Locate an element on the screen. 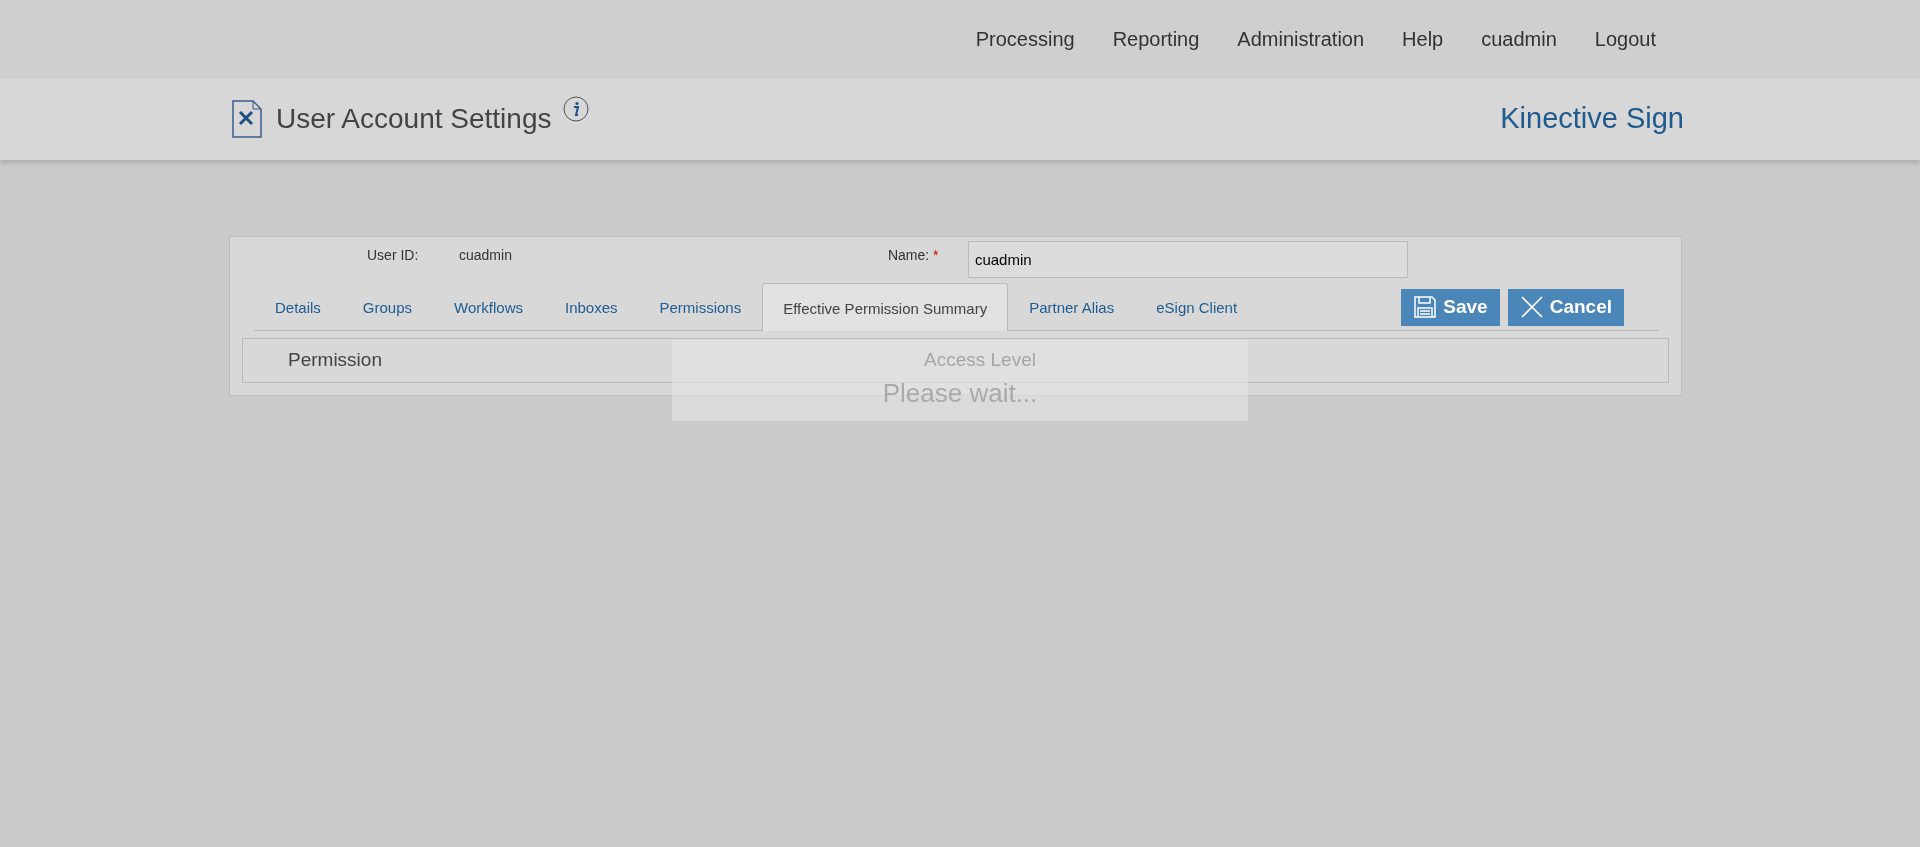 The image size is (1920, 847). save-icon is located at coordinates (1425, 307).